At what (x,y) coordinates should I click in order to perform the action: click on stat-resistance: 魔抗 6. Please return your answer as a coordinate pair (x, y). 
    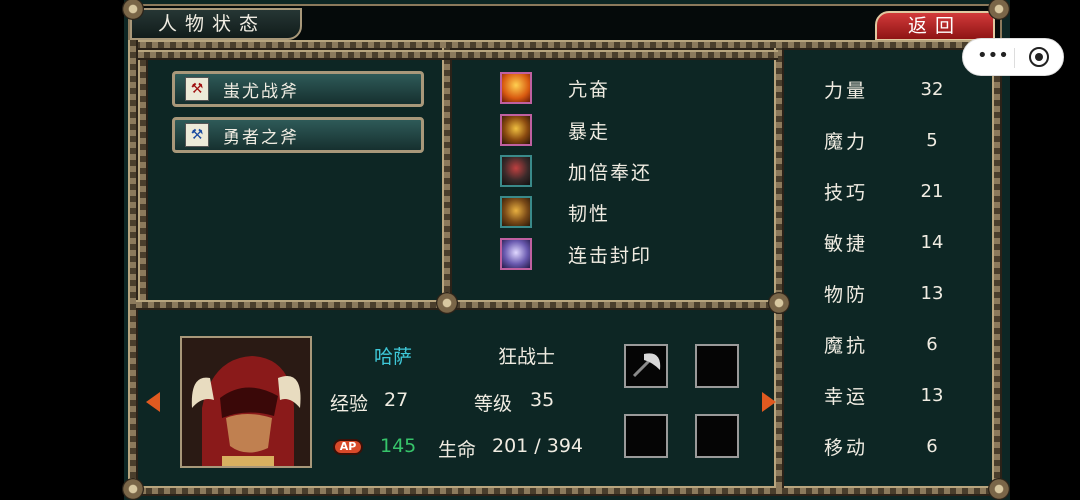
    Looking at the image, I should click on (894, 344).